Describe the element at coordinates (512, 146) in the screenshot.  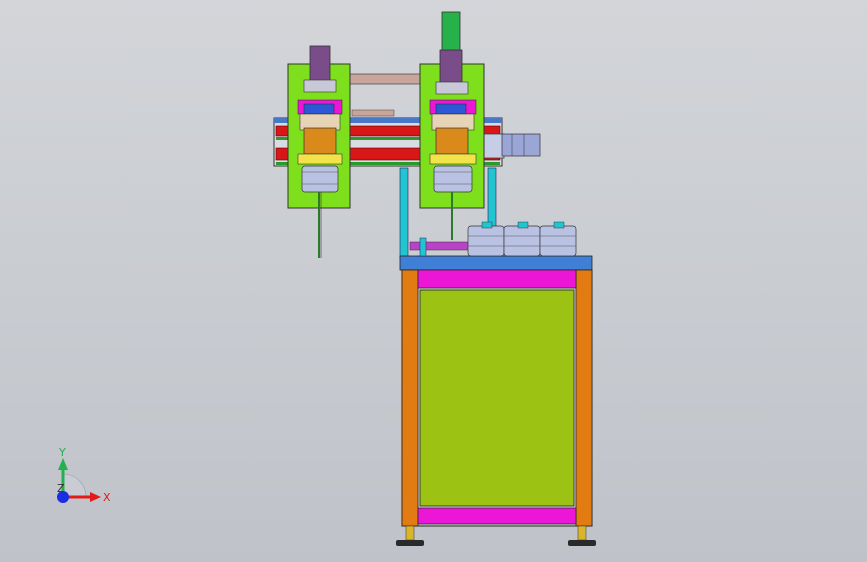
I see `side-motor` at that location.